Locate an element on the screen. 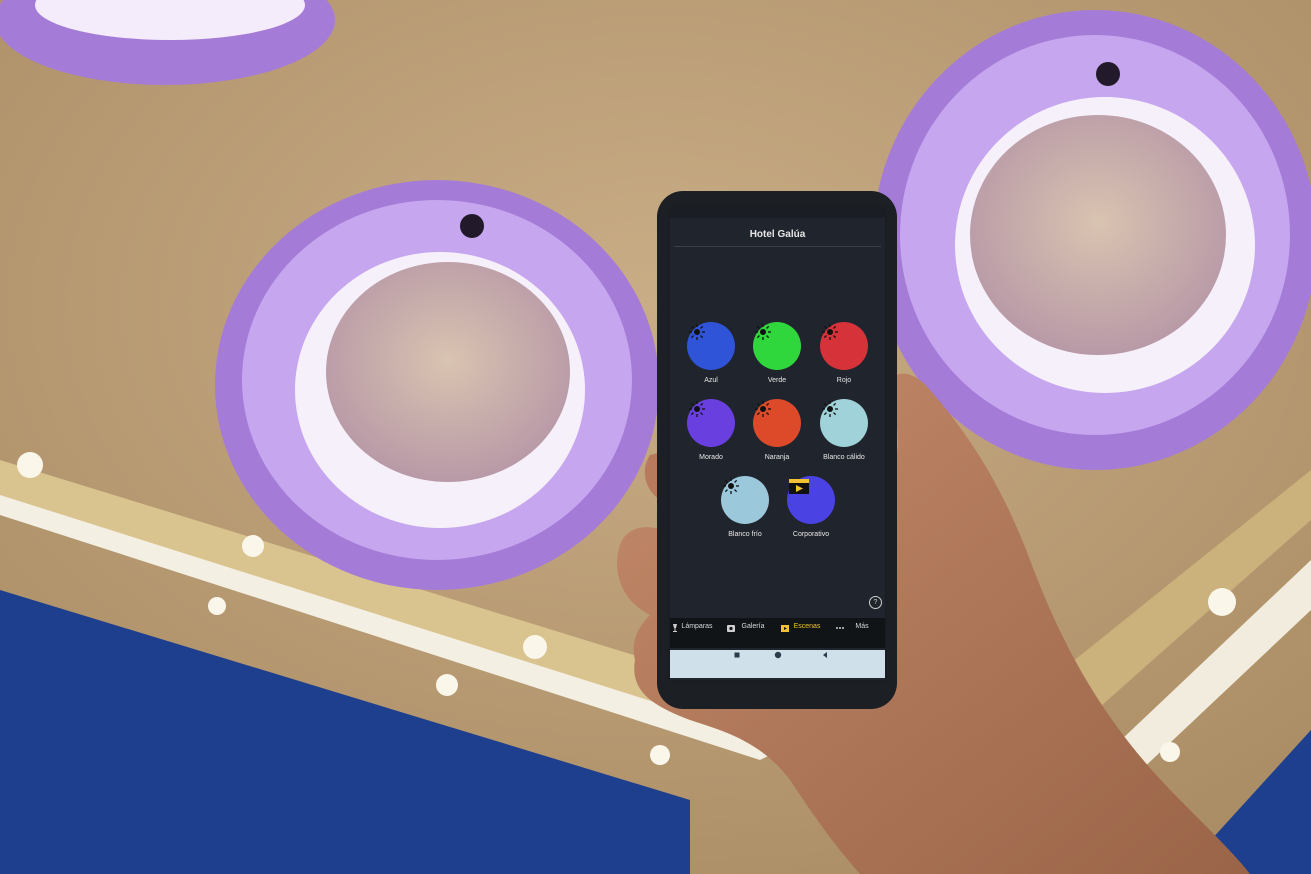  scene-button-verde: Verde is located at coordinates (777, 357).